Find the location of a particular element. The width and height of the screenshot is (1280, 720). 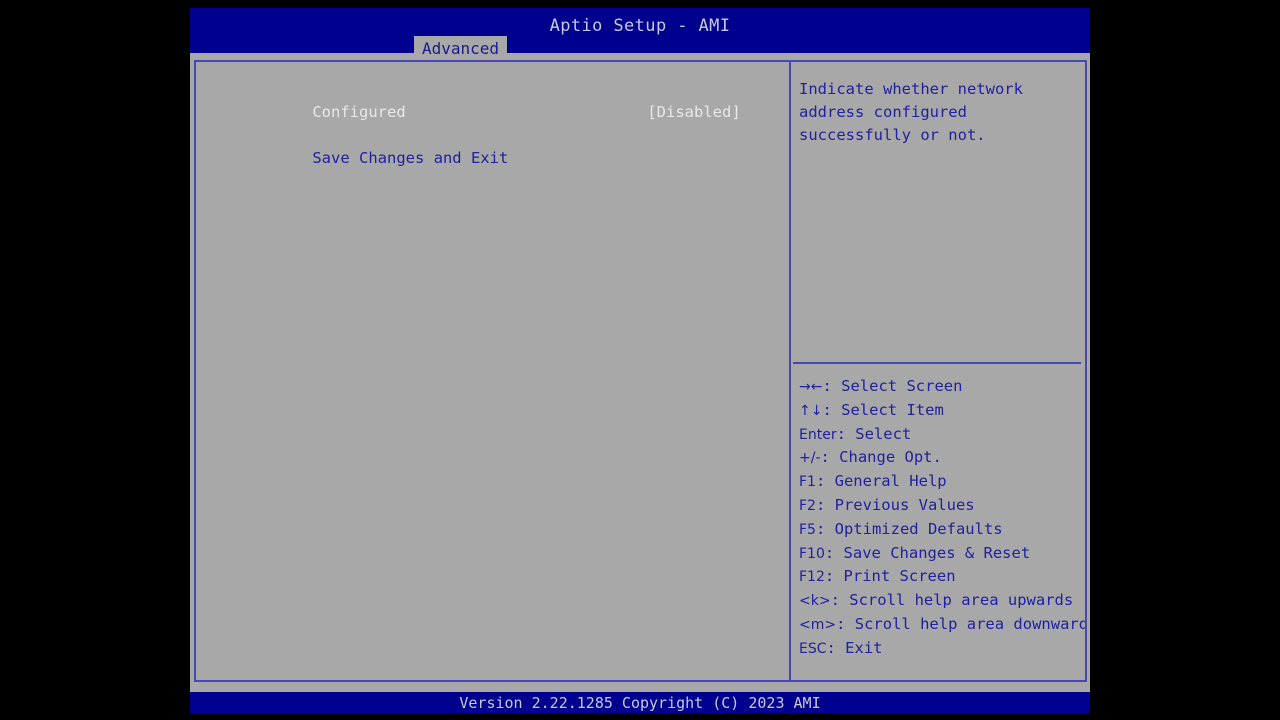

setting-value: [Disabled] is located at coordinates (693, 112).